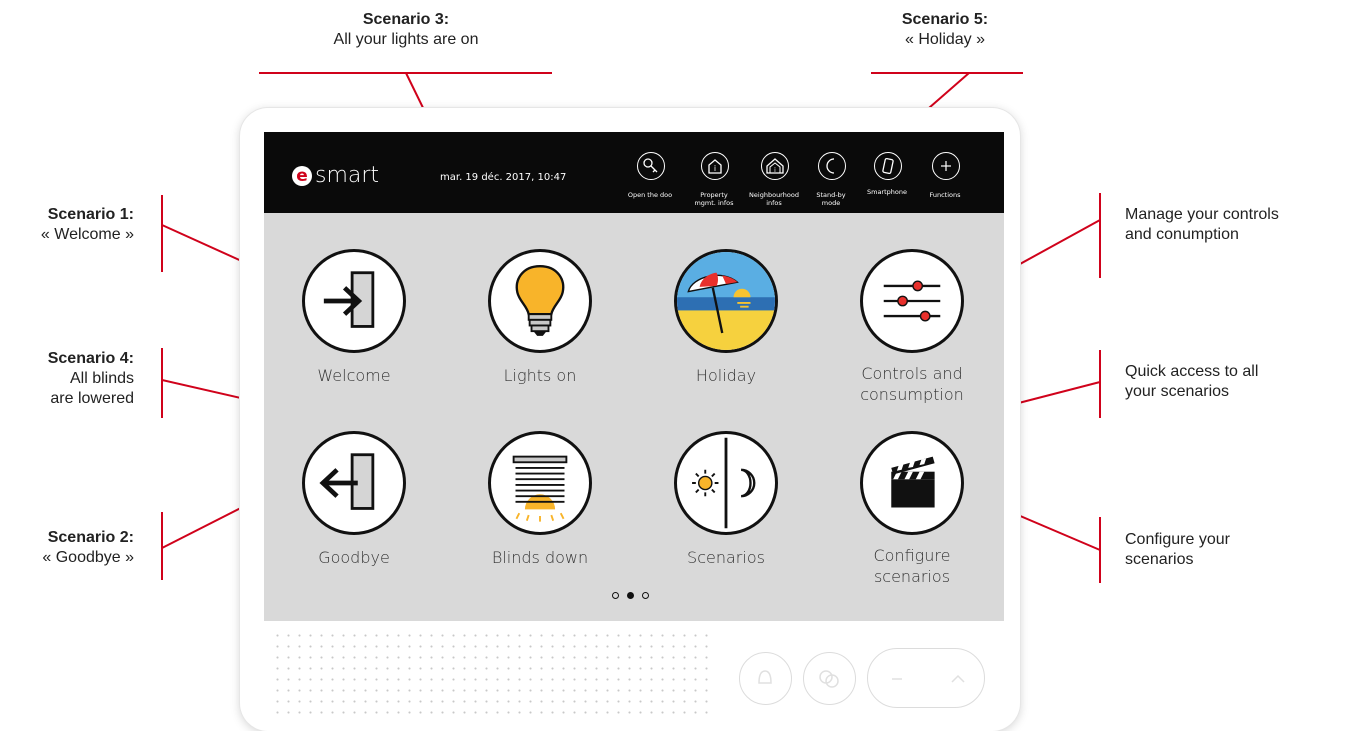 This screenshot has height=731, width=1347. I want to click on annotation-text: « Holiday », so click(945, 39).